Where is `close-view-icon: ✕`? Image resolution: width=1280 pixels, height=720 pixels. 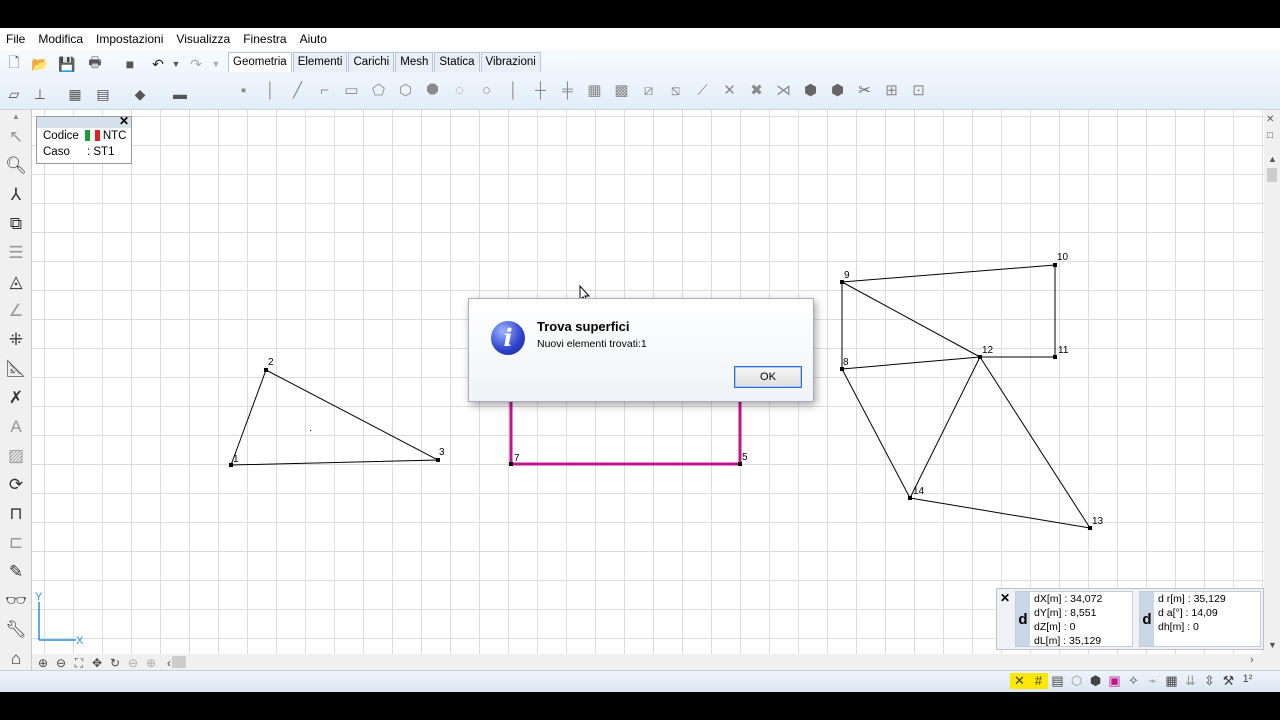
close-view-icon: ✕ is located at coordinates (1270, 119).